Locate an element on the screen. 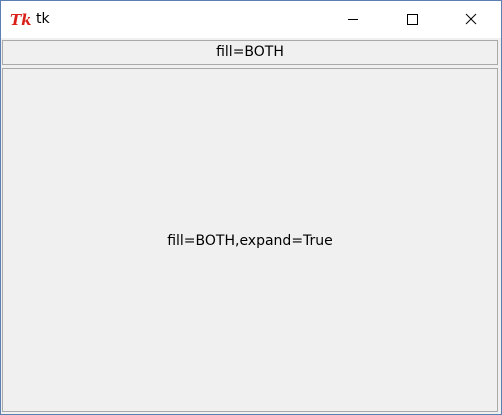  maximize-button is located at coordinates (411, 19).